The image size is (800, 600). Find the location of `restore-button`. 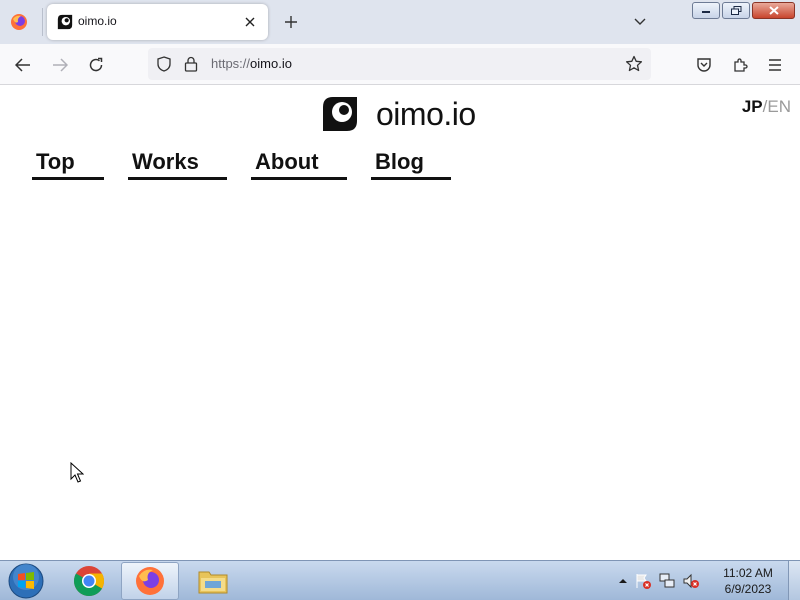

restore-button is located at coordinates (736, 10).